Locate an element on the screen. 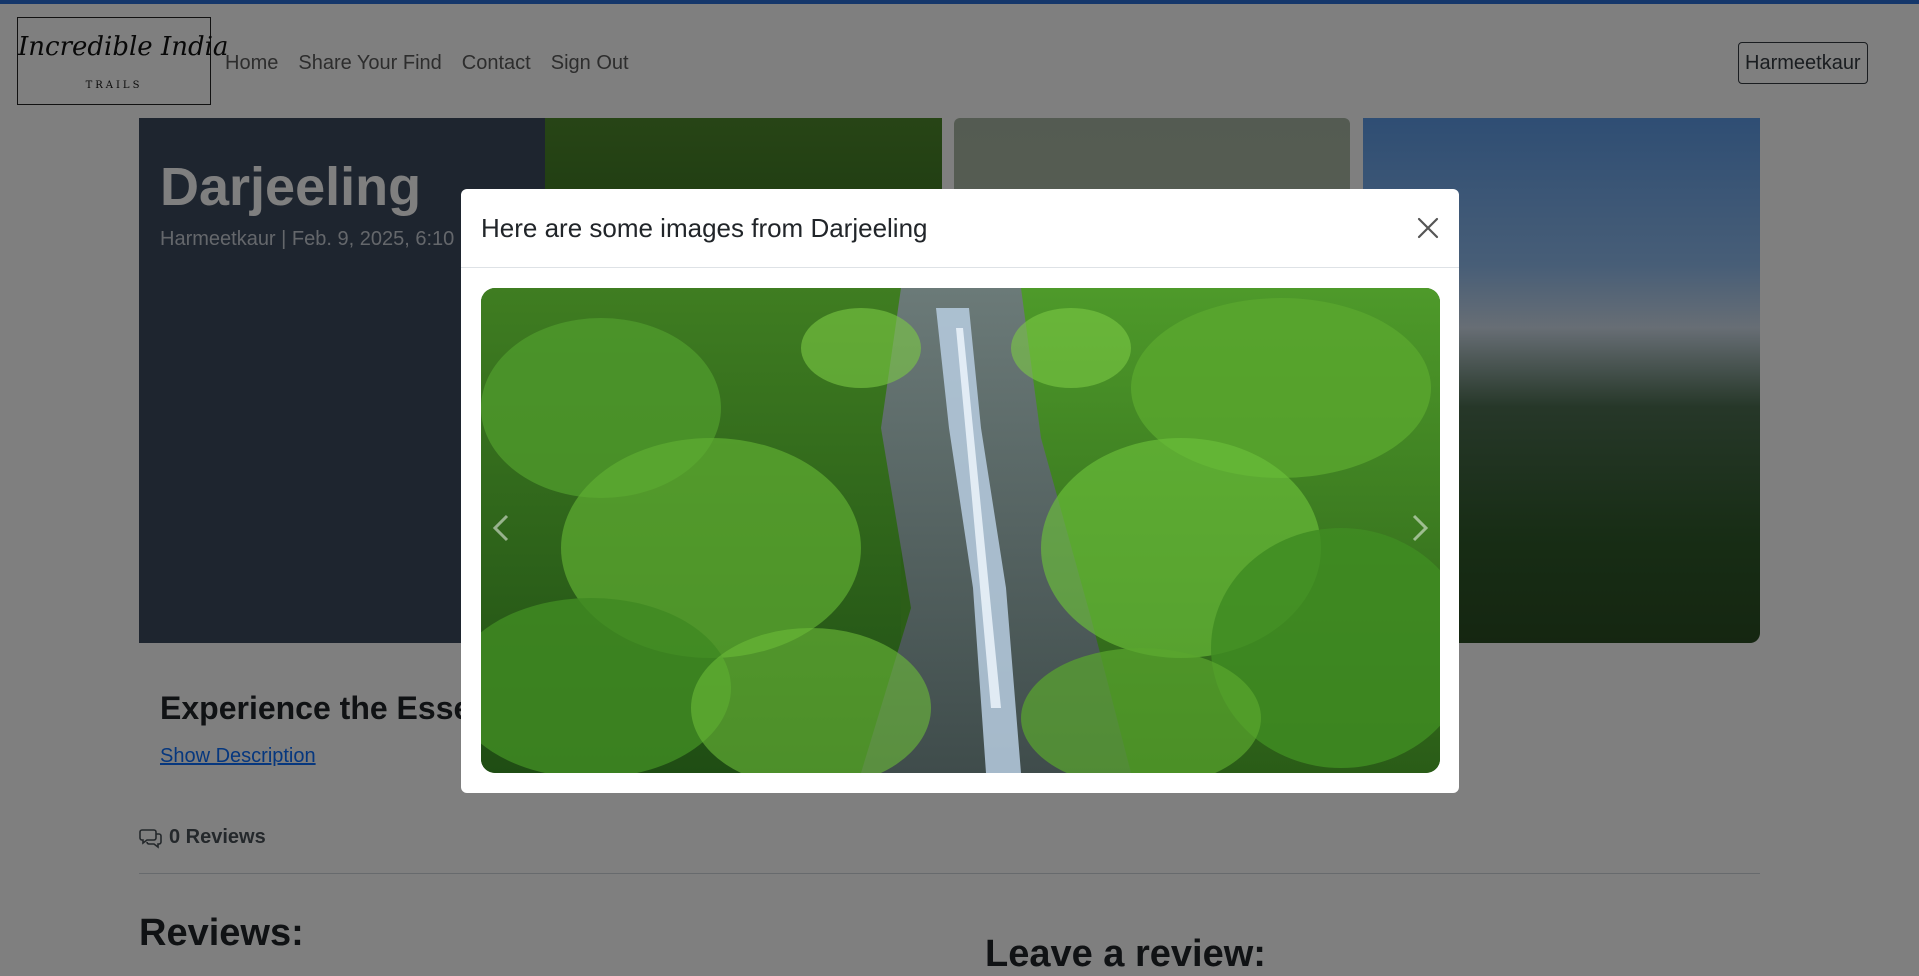 The width and height of the screenshot is (1919, 976). chevron-right-icon is located at coordinates (1420, 528).